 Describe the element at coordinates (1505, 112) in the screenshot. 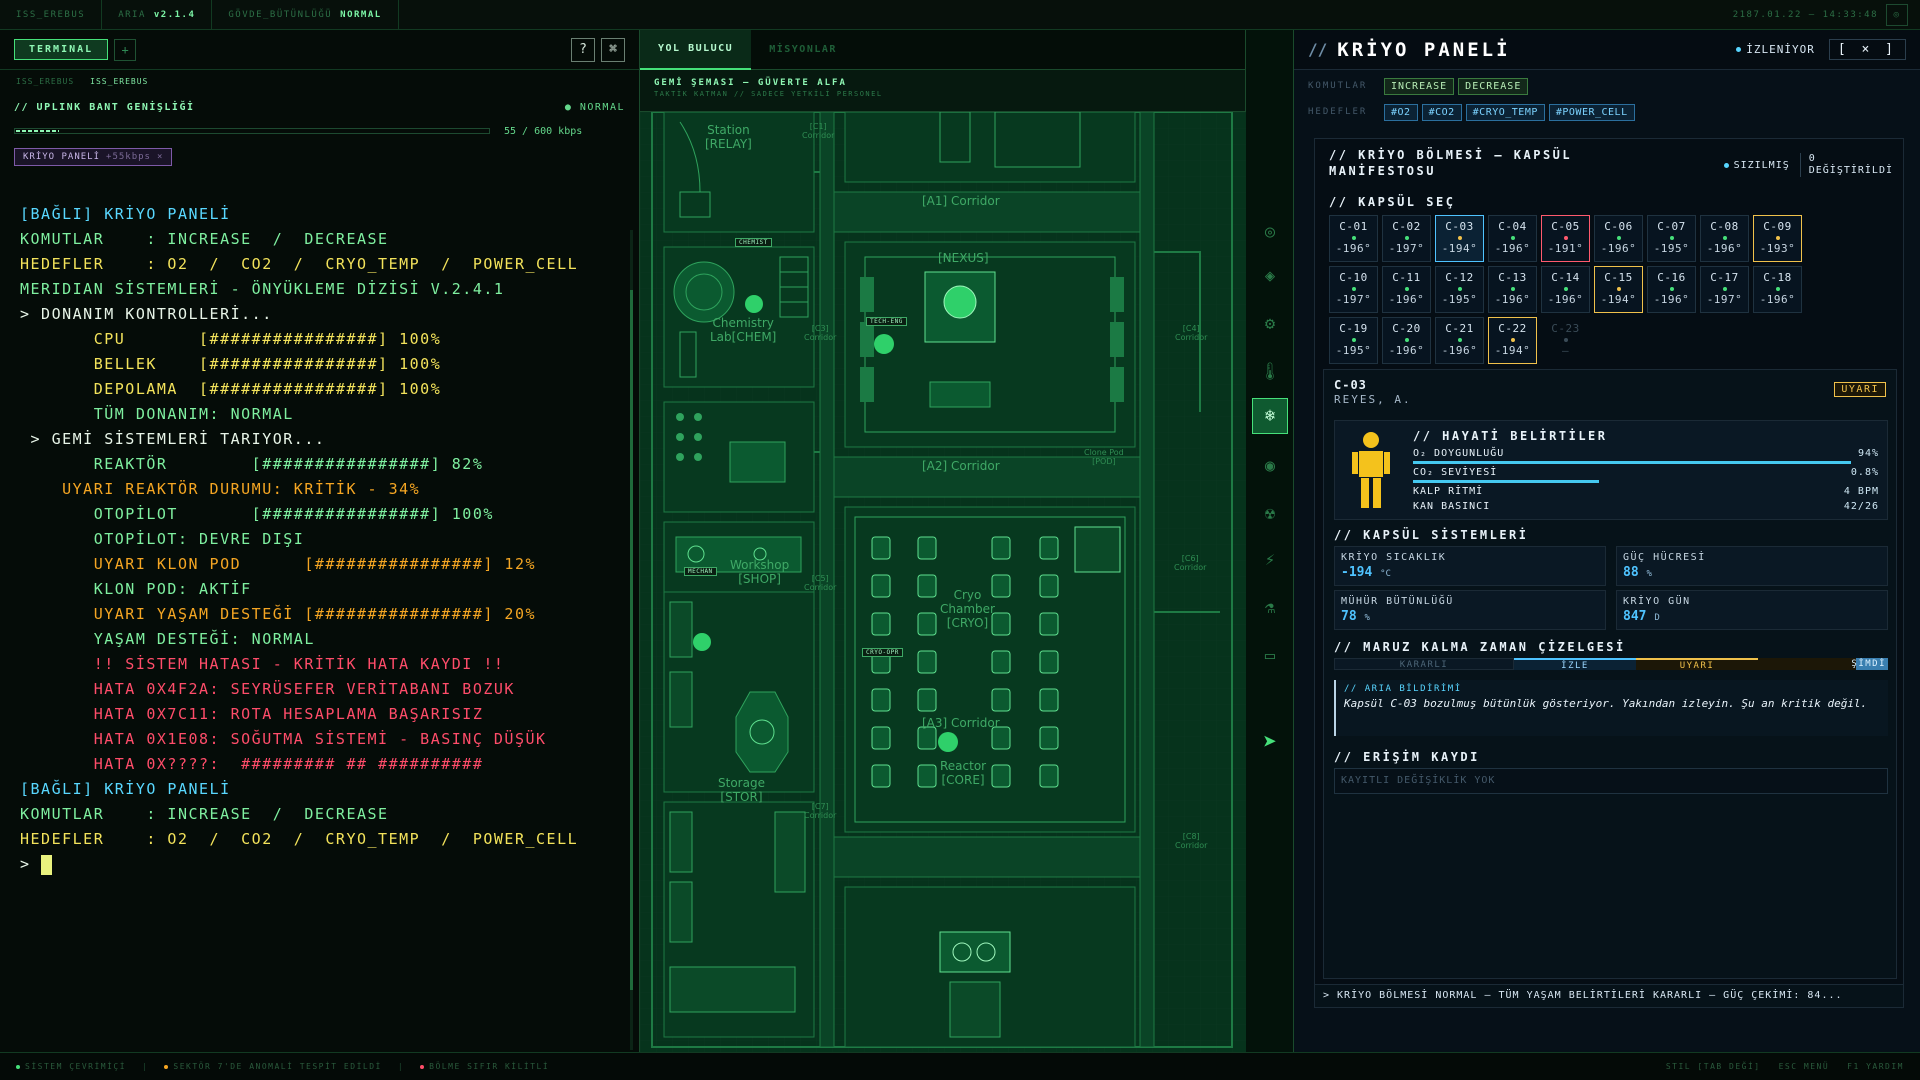

I see `target-cryo-temp: #CRYO_TEMP` at that location.